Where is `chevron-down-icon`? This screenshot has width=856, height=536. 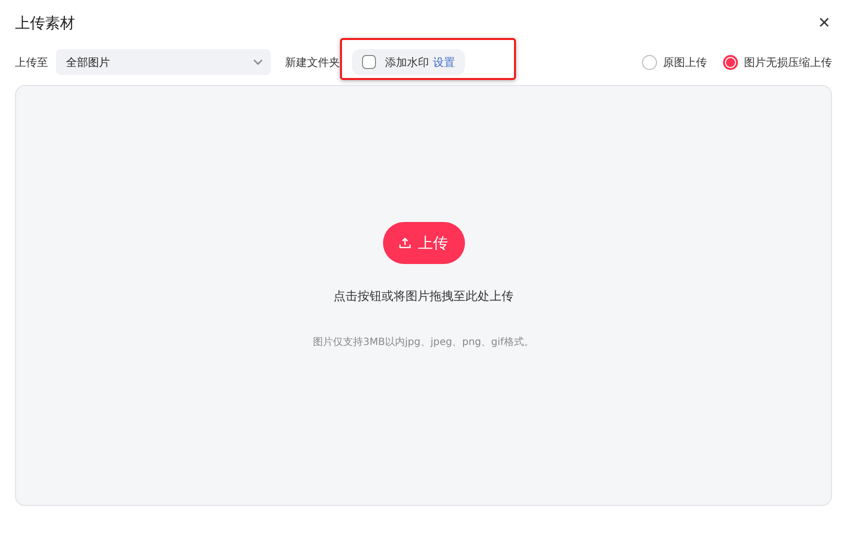 chevron-down-icon is located at coordinates (258, 62).